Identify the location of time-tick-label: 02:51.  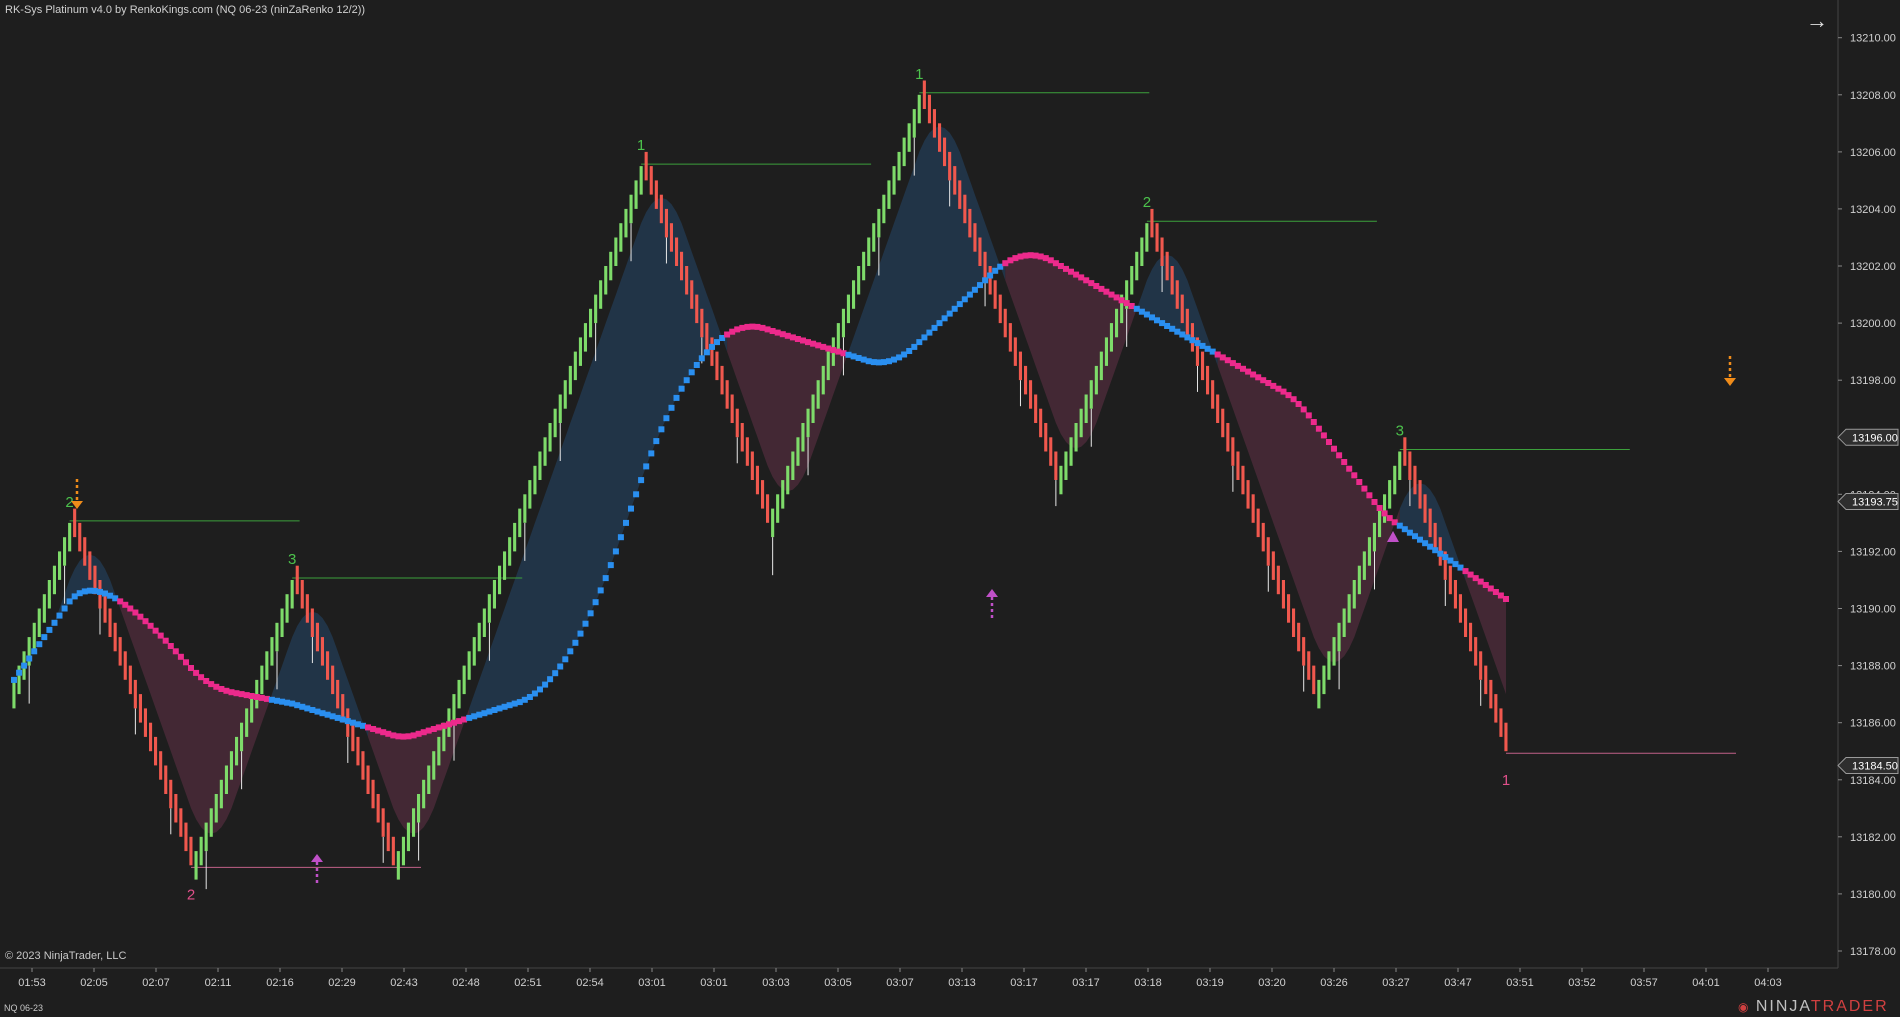
(528, 983).